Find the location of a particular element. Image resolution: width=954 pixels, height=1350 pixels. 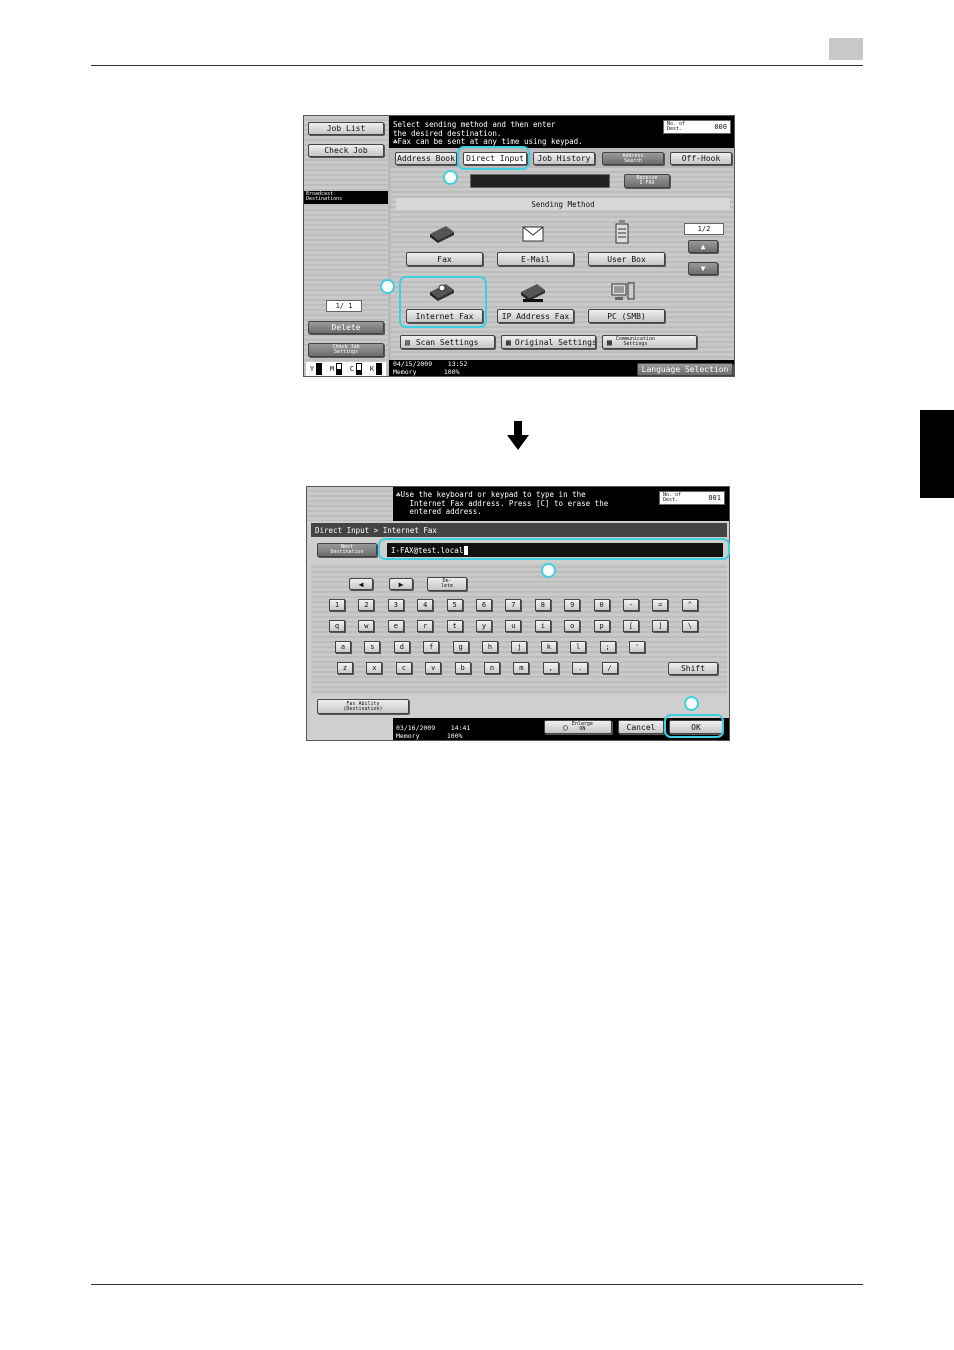

delete-key: De- lete is located at coordinates (447, 584).